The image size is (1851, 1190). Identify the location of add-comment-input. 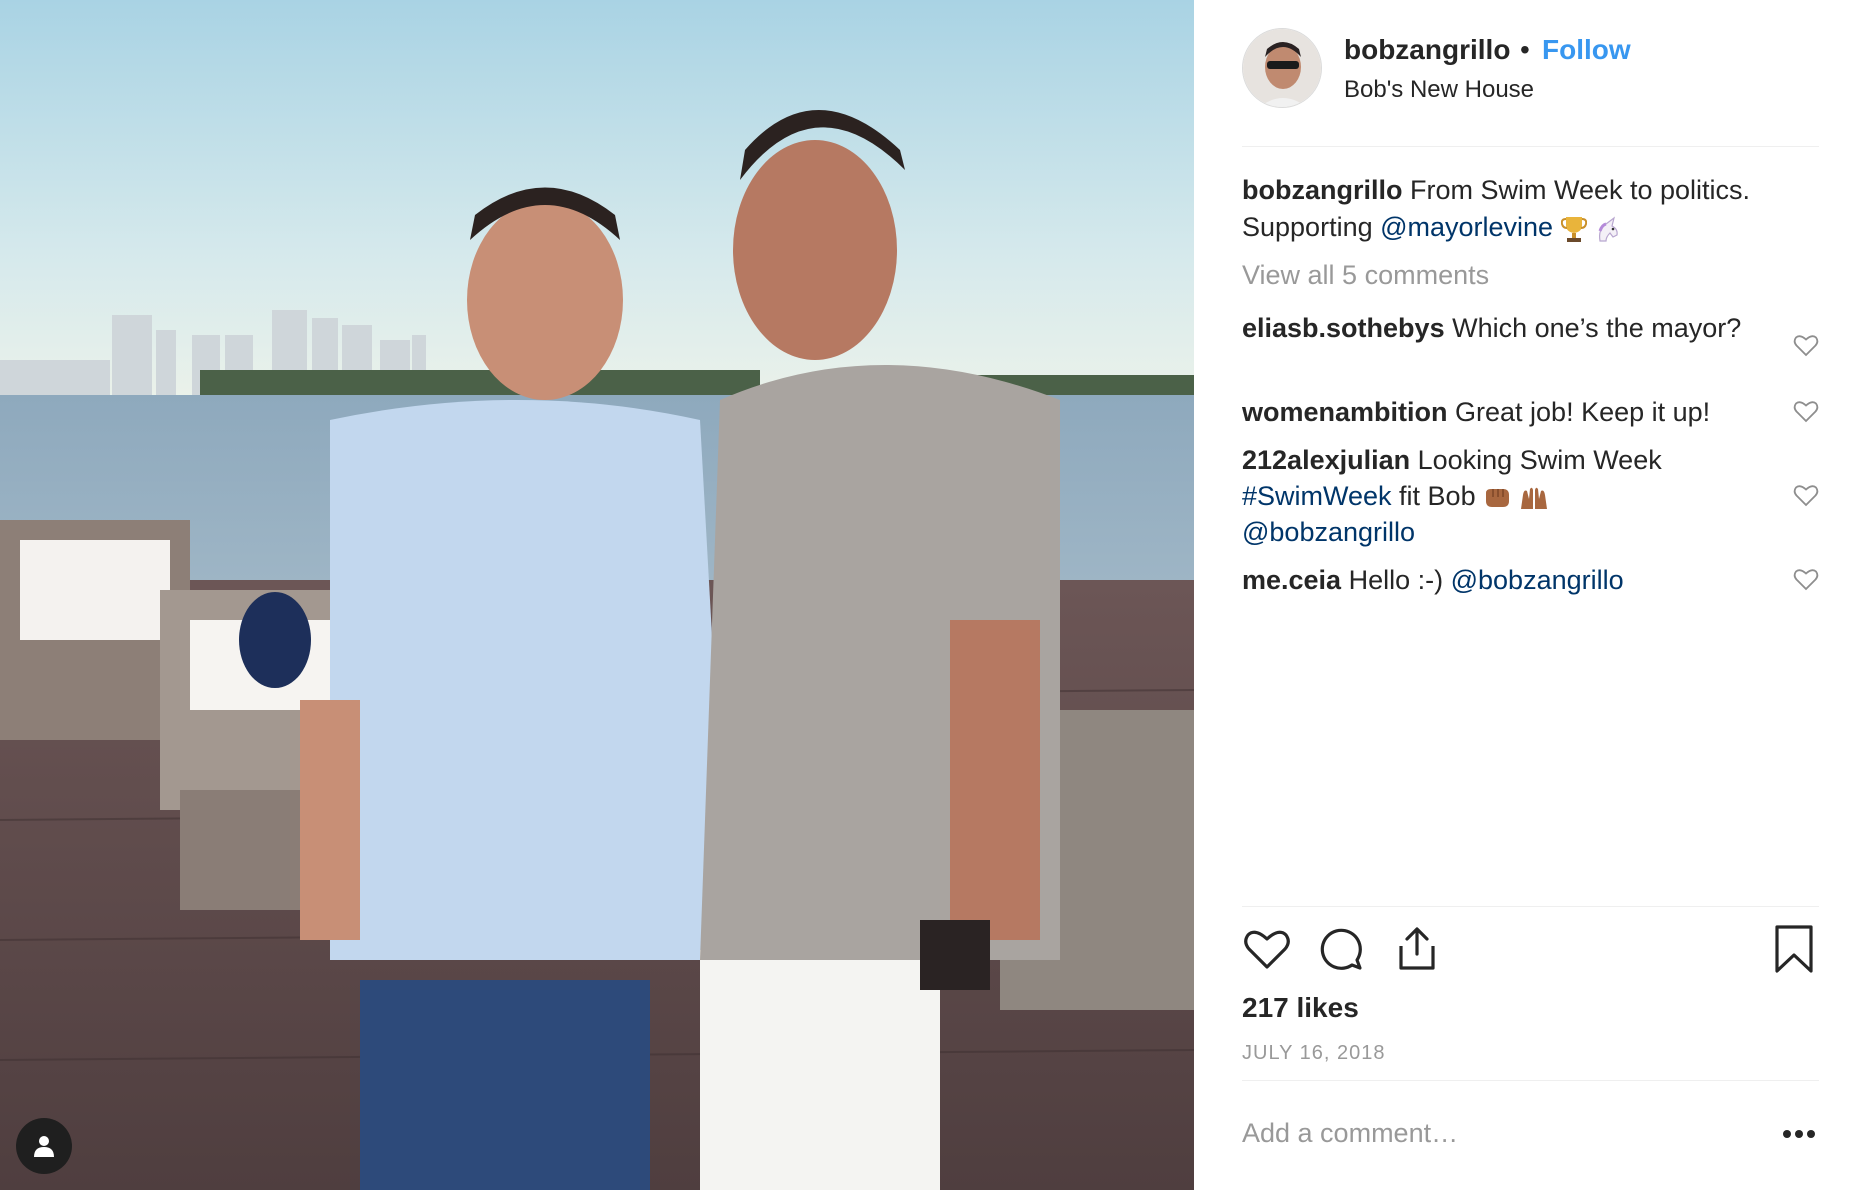
(1472, 1133).